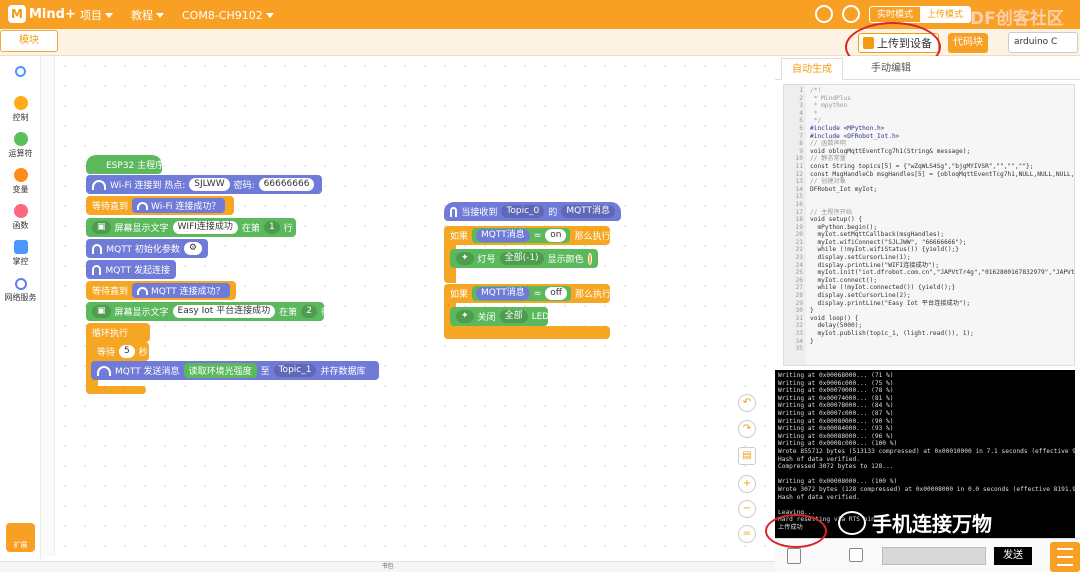 This screenshot has width=1080, height=572. Describe the element at coordinates (20, 139) in the screenshot. I see `operators-dot-icon` at that location.